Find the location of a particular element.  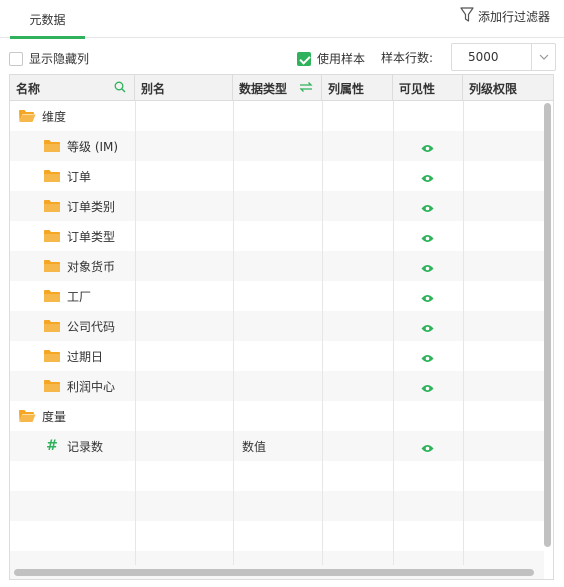

column-header-data-type: 数据类型 is located at coordinates (277, 88).